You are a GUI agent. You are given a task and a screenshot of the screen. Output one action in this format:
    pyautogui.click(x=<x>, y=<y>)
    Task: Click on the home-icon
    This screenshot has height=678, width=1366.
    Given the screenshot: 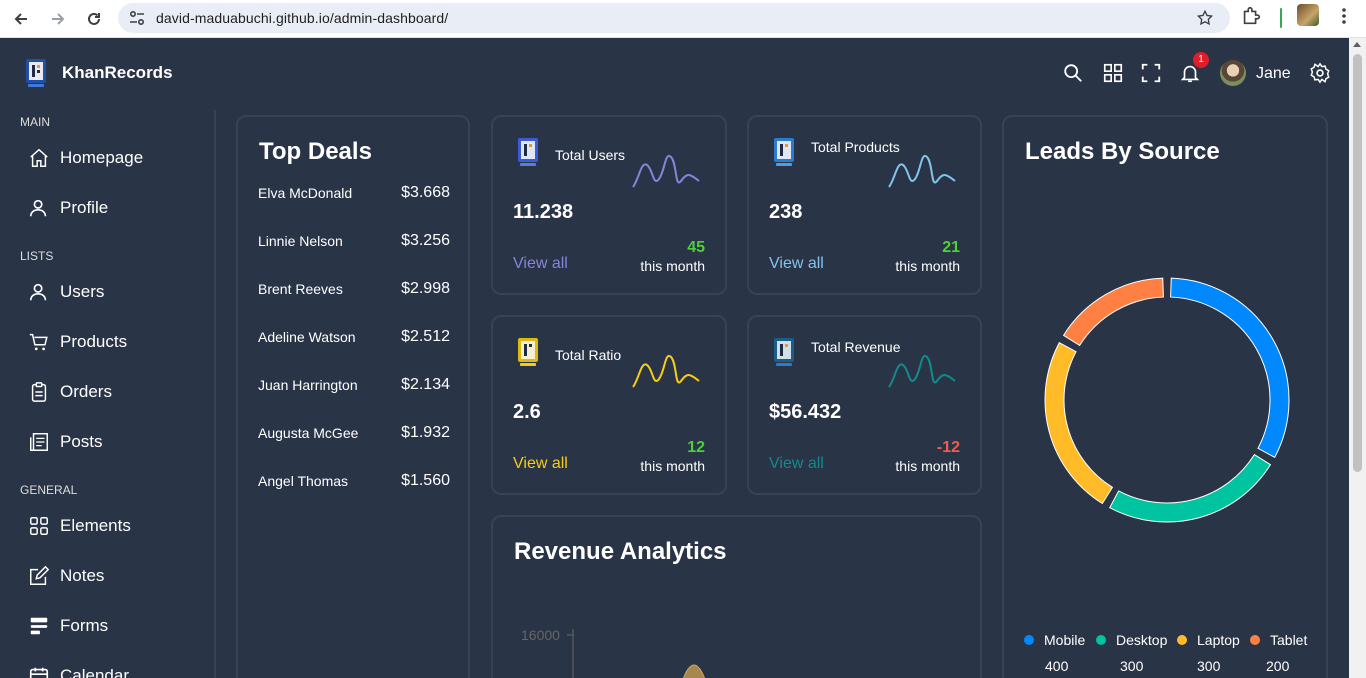 What is the action you would take?
    pyautogui.click(x=39, y=157)
    